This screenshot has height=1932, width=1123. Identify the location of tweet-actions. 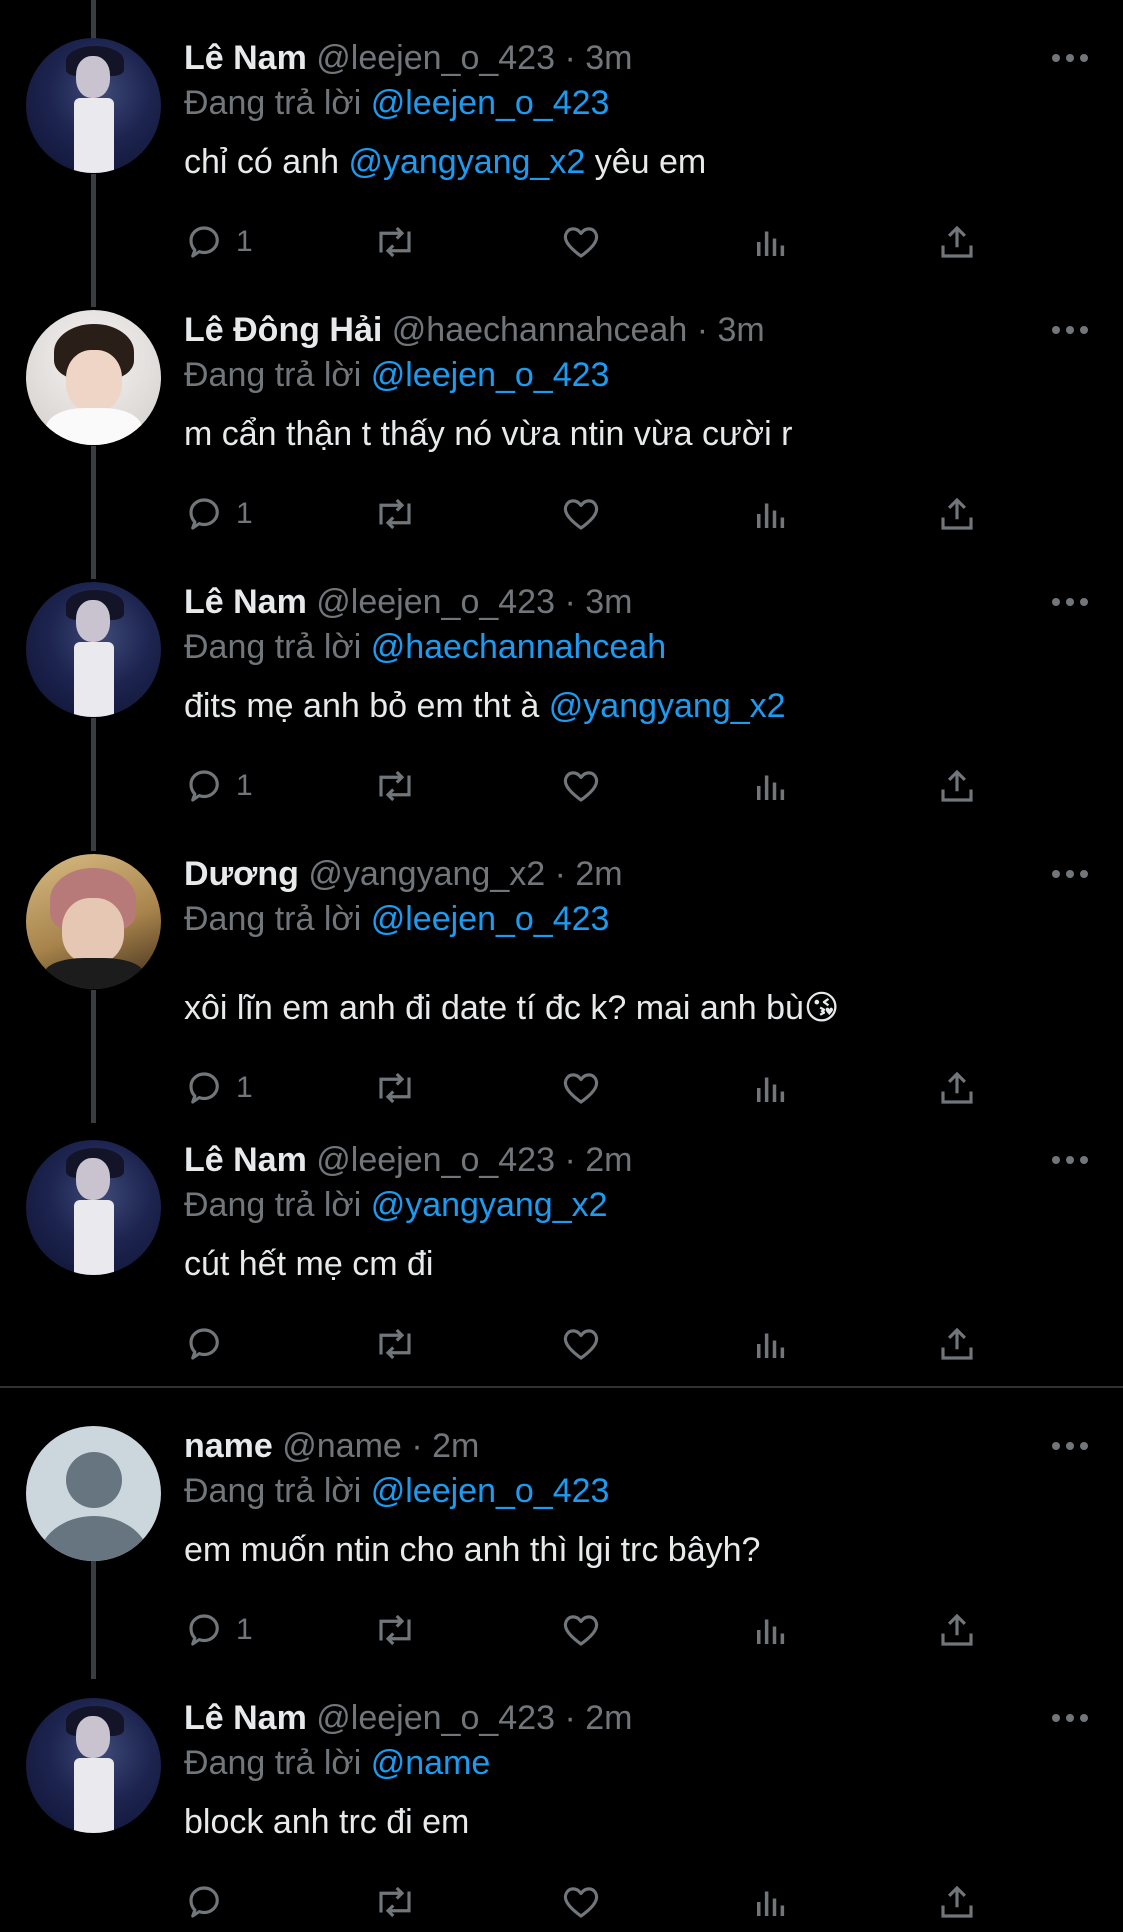
(561, 1344).